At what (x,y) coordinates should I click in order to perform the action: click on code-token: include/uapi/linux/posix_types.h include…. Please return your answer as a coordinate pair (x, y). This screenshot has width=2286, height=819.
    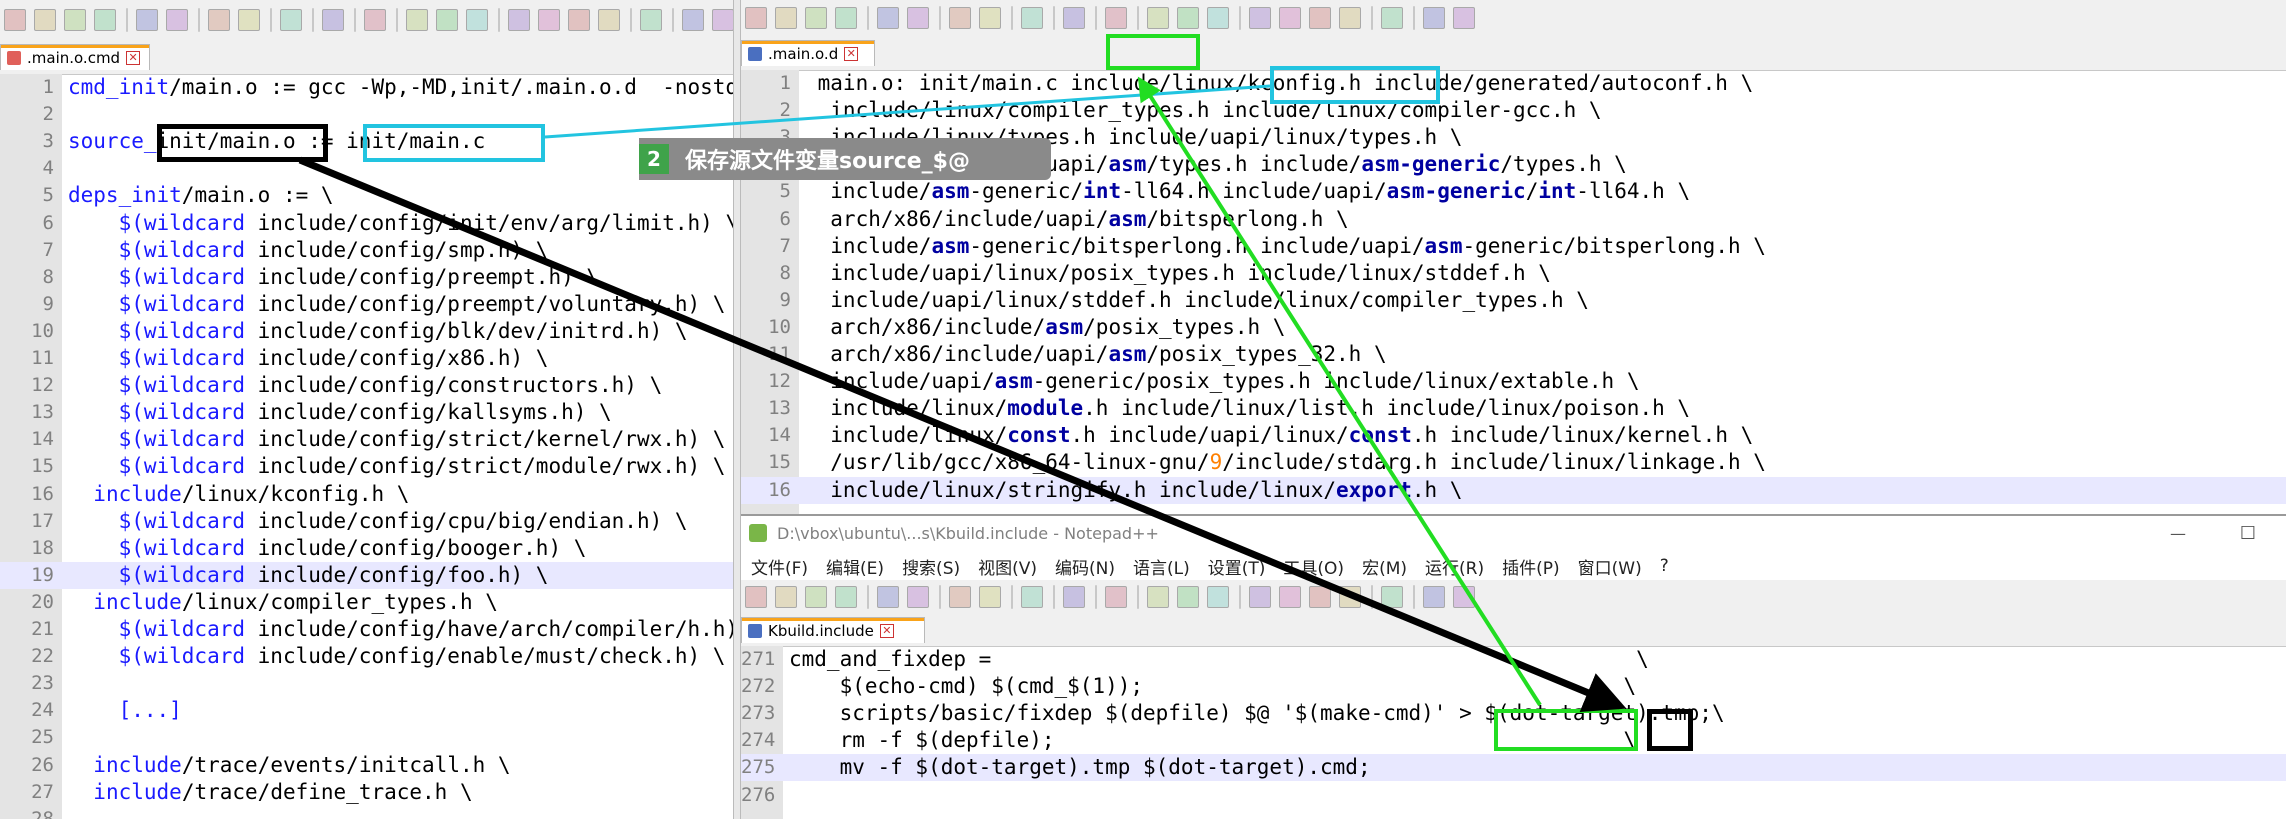
    Looking at the image, I should click on (1178, 272).